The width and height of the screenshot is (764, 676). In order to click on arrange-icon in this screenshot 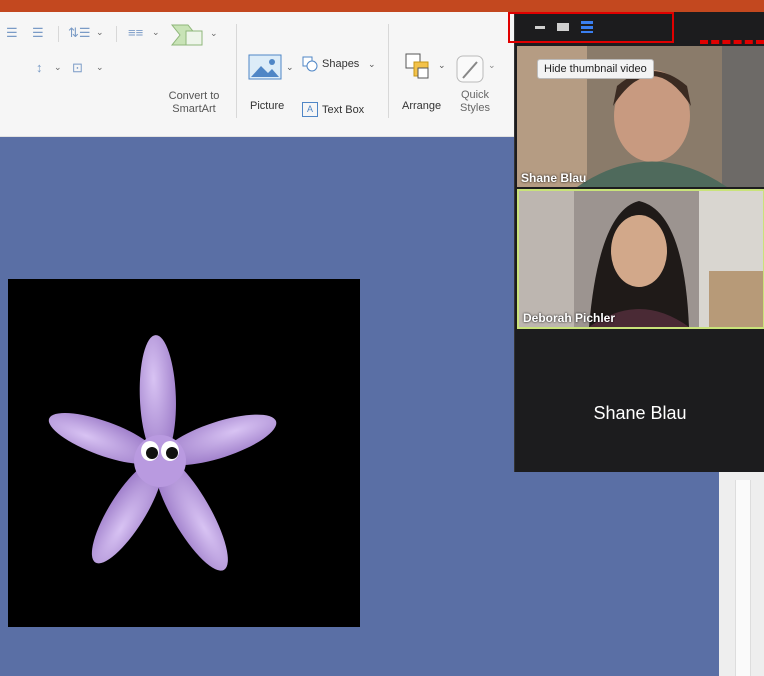, I will do `click(419, 67)`.